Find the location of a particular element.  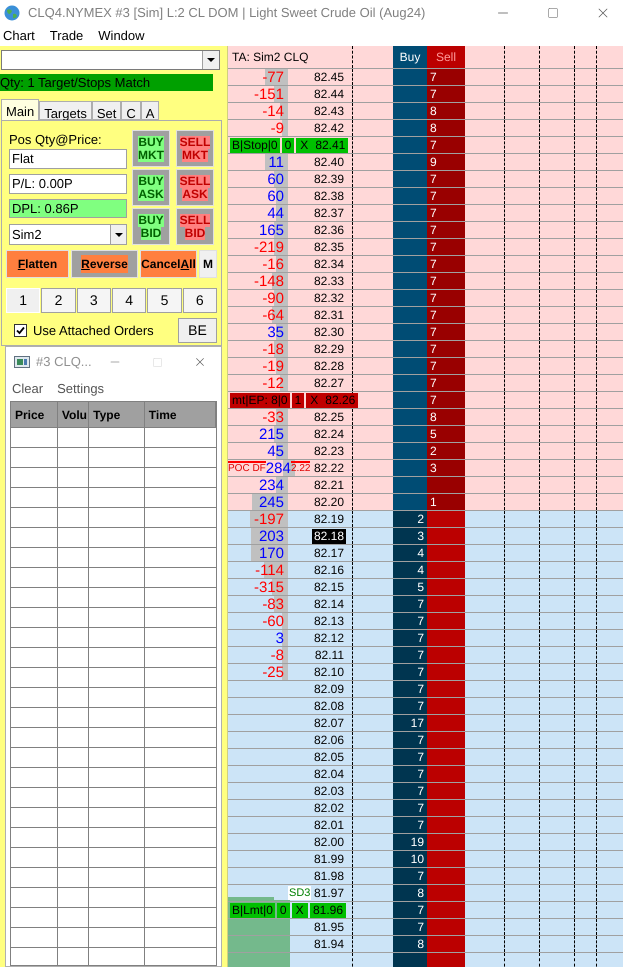

price-cell: 82.09 is located at coordinates (329, 689).